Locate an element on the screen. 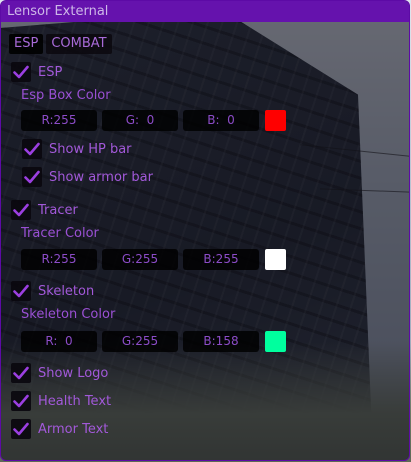 The image size is (411, 462). tracer-color-b-field: B:255 is located at coordinates (221, 259).